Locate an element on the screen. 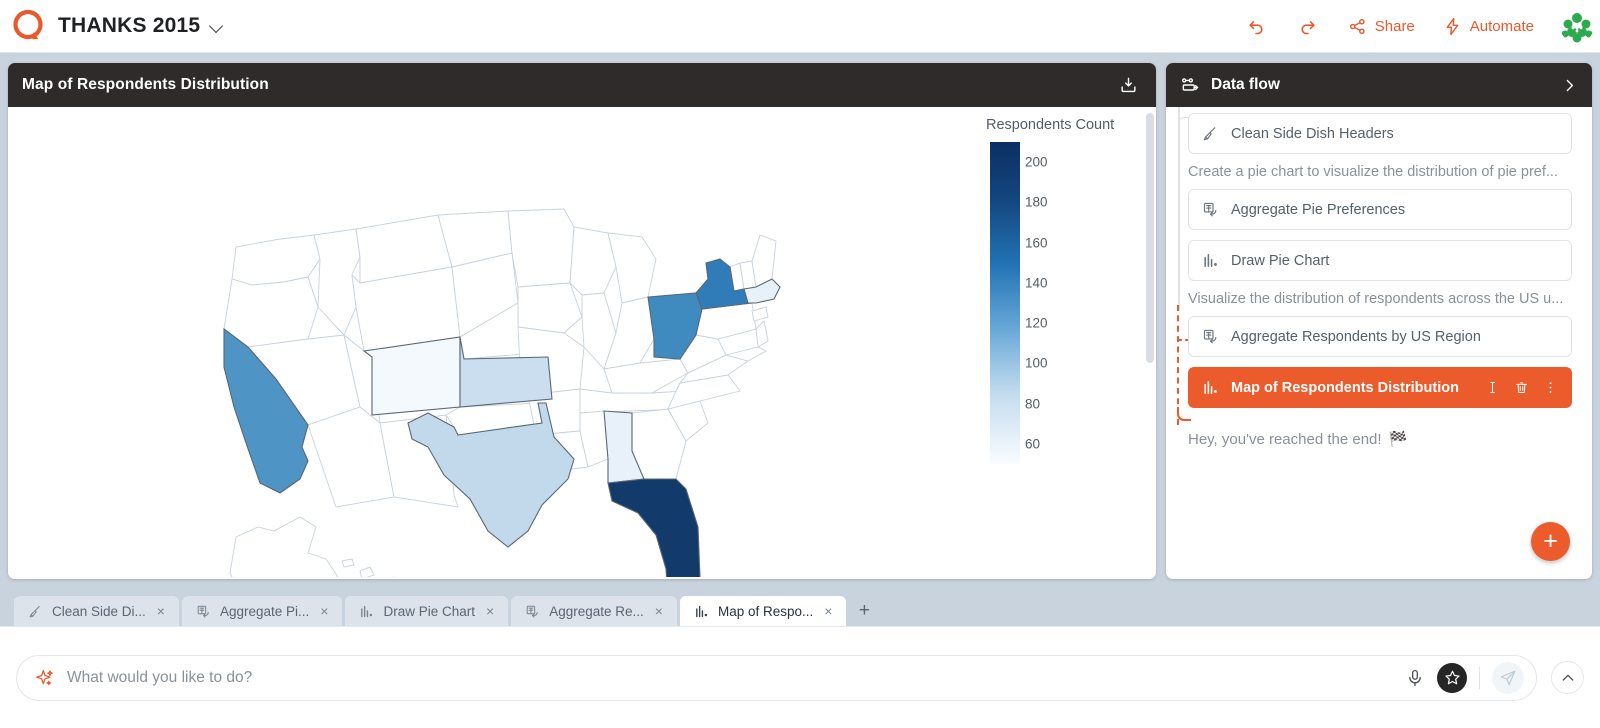 Image resolution: width=1600 pixels, height=728 pixels. microphone-button is located at coordinates (1415, 678).